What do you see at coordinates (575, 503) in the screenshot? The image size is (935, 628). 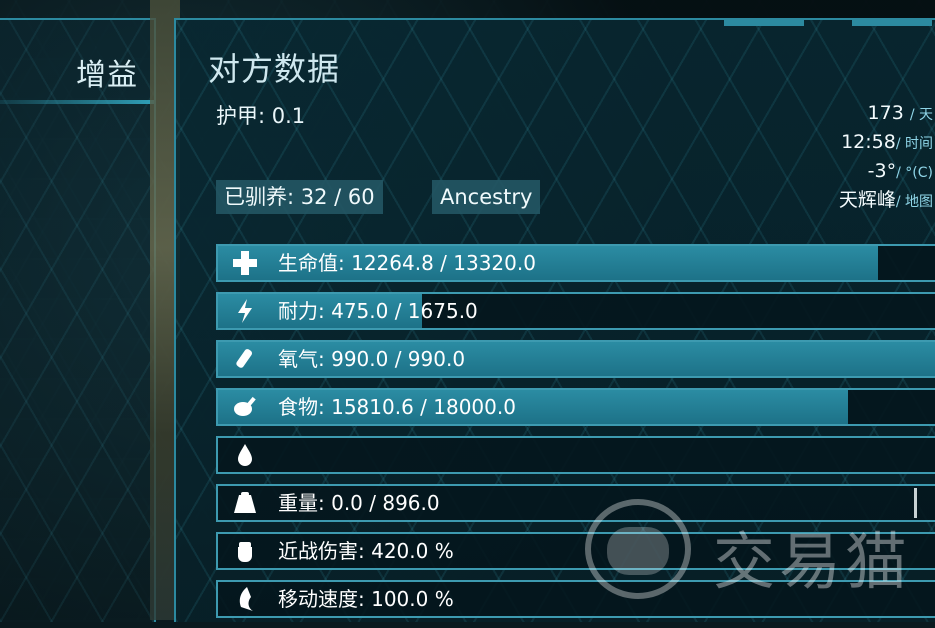 I see `stat-bar: 重量: 0.0 / 896.0` at bounding box center [575, 503].